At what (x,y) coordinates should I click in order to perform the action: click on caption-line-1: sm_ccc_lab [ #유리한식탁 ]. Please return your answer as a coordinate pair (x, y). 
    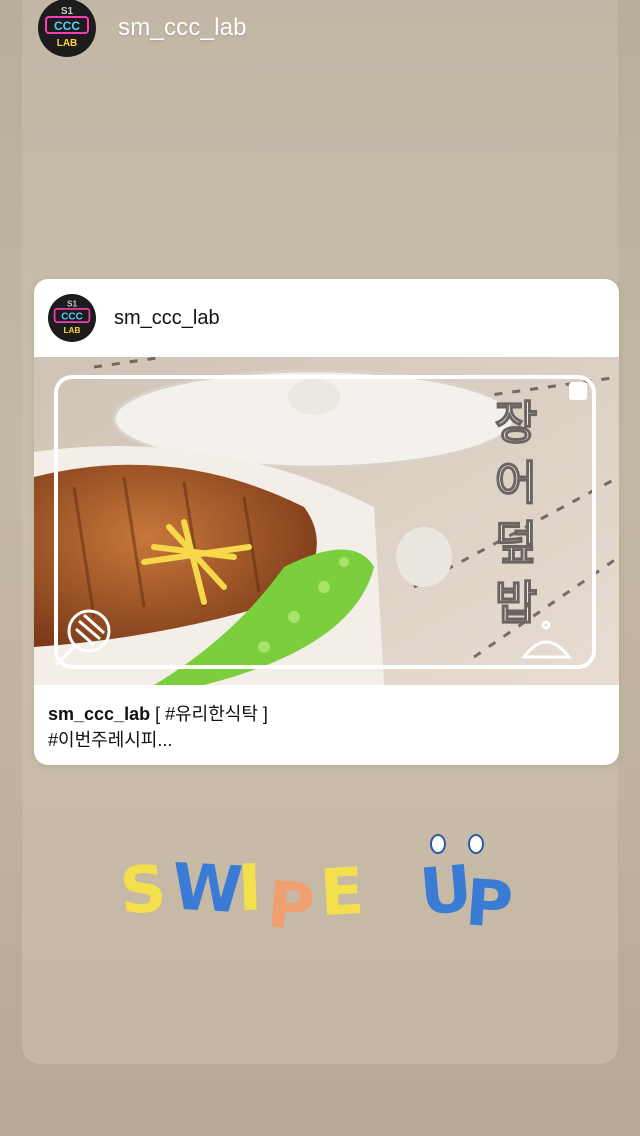
    Looking at the image, I should click on (328, 714).